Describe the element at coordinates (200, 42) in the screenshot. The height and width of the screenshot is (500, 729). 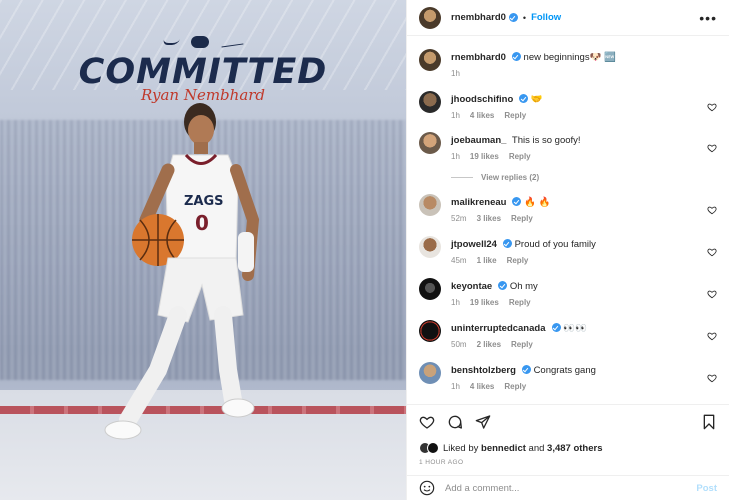
I see `bulldog-logo-icon` at that location.